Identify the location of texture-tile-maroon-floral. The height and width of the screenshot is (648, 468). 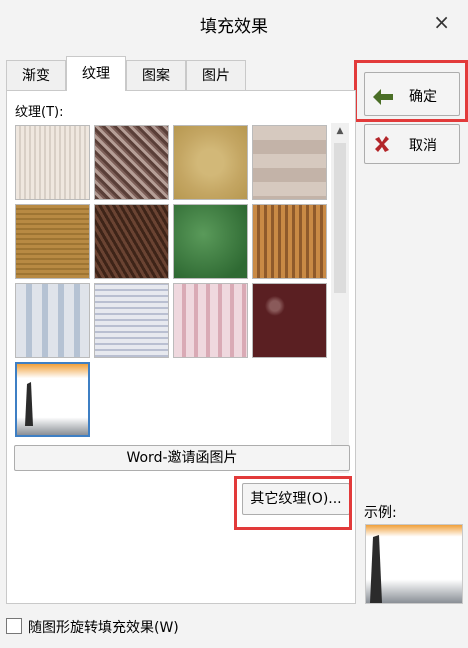
(289, 320).